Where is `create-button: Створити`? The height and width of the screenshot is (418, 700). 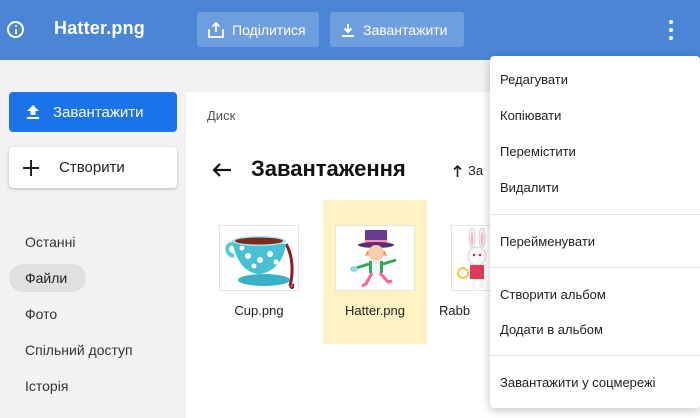 create-button: Створити is located at coordinates (93, 167).